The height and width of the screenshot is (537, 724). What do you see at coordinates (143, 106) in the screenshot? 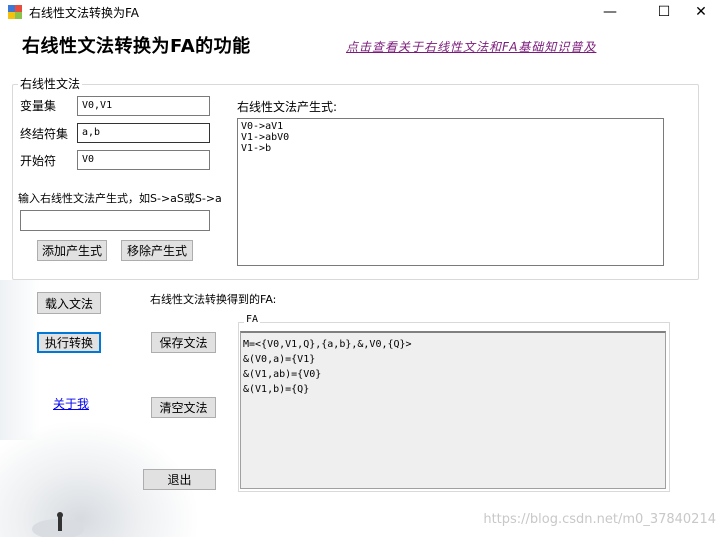
I see `variables-field: V0,V1` at bounding box center [143, 106].